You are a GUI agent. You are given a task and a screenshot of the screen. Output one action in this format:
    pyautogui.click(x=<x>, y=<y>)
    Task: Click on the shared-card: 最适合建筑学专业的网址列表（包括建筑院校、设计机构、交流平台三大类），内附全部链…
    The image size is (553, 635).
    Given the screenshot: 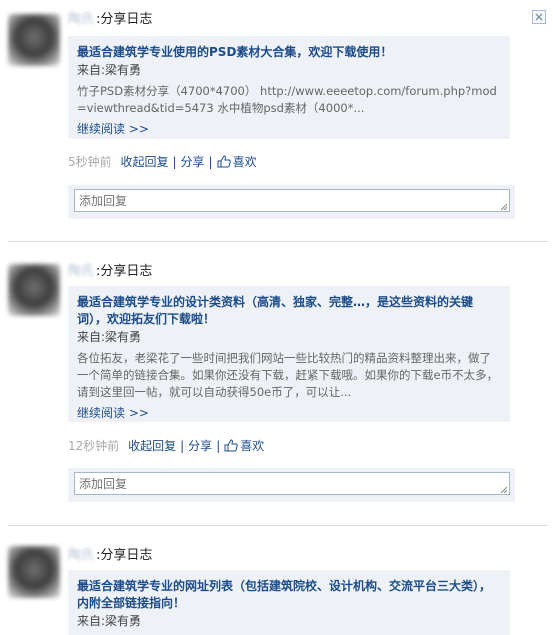 What is the action you would take?
    pyautogui.click(x=289, y=602)
    